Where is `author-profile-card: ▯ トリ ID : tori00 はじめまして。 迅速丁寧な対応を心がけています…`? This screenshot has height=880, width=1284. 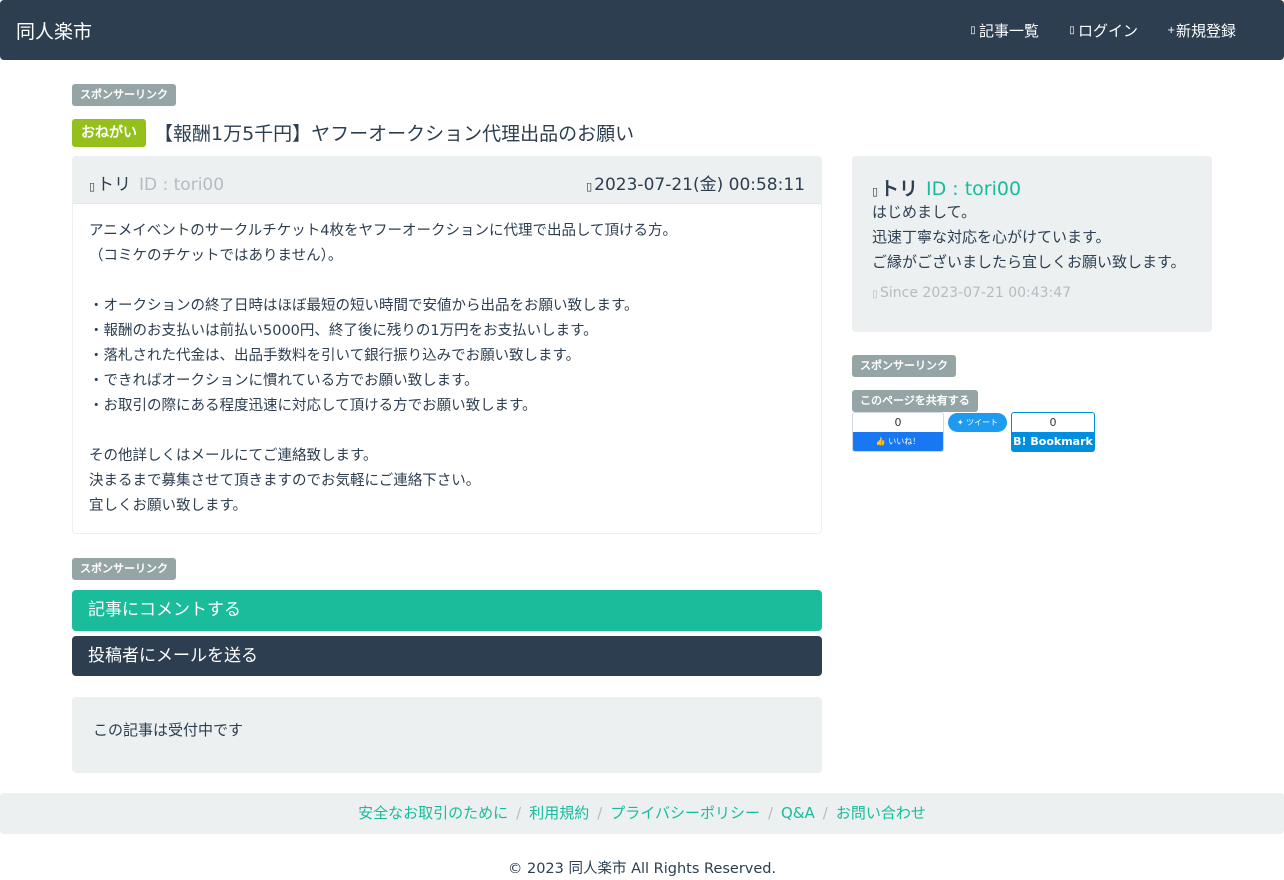 author-profile-card: ▯ トリ ID : tori00 はじめまして。 迅速丁寧な対応を心がけています… is located at coordinates (1032, 244).